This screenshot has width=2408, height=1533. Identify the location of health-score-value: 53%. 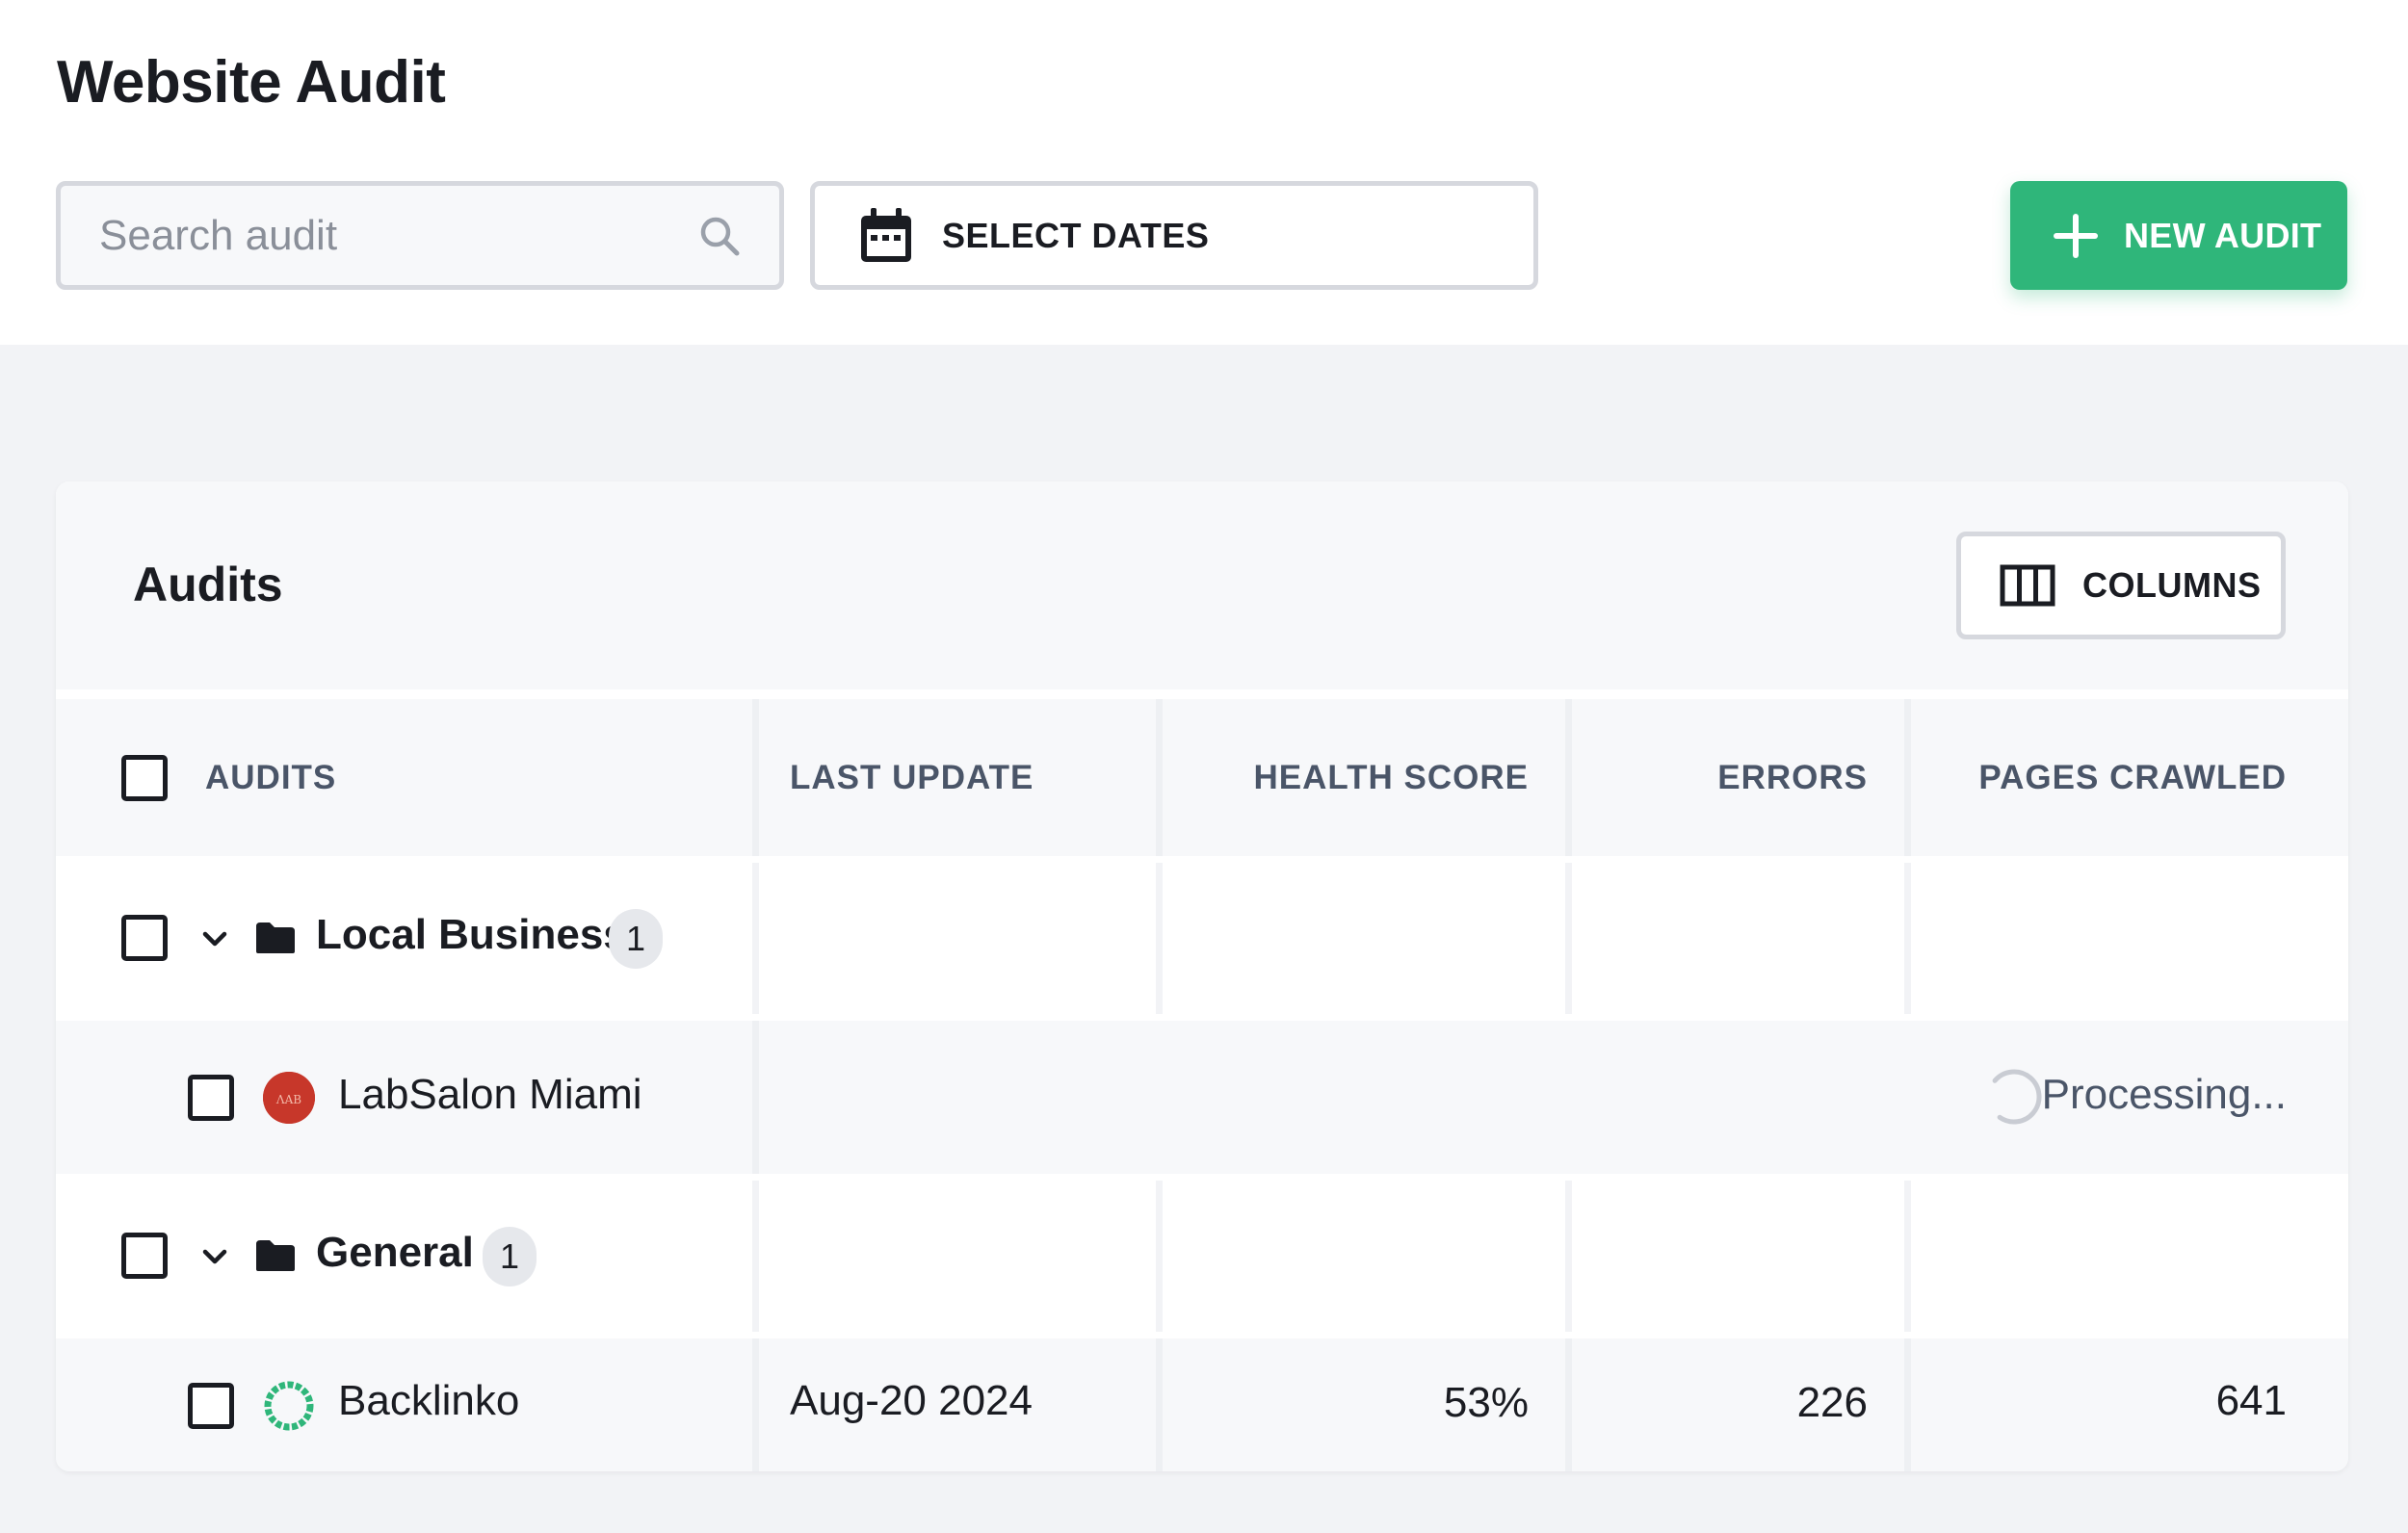
(1486, 1403).